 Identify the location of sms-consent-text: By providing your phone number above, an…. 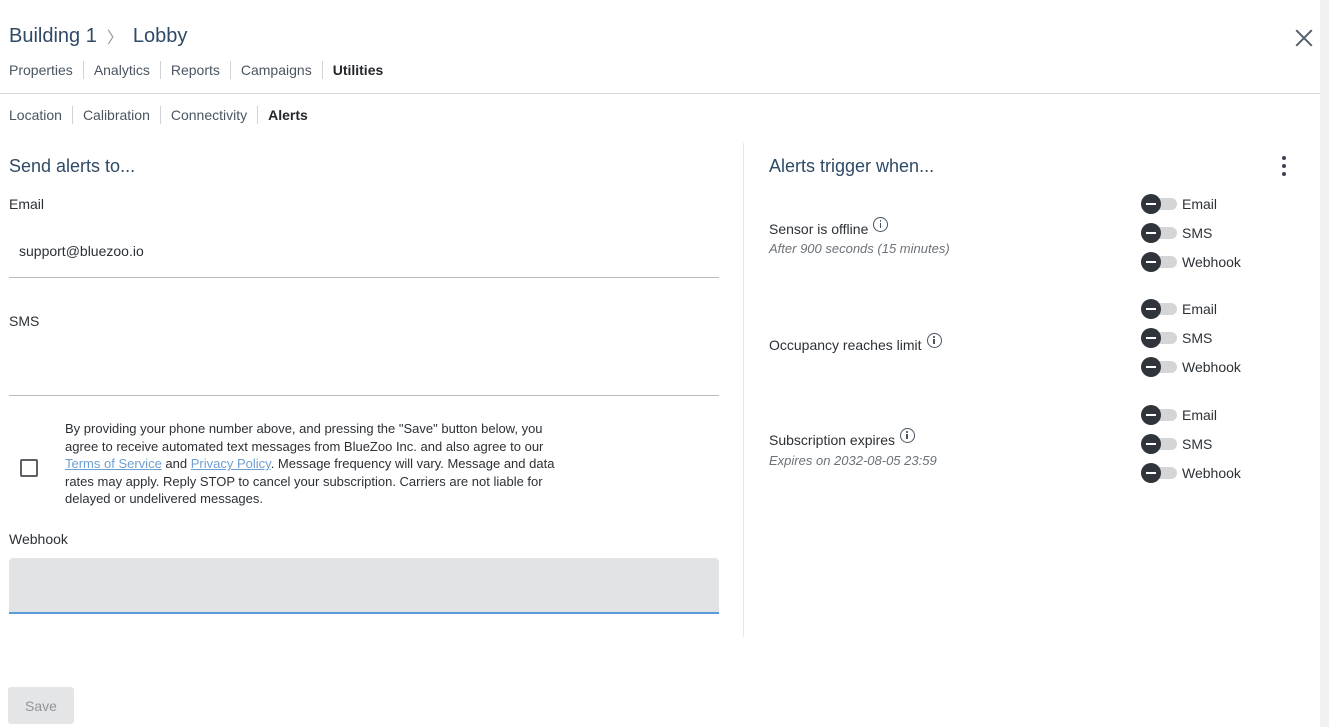
(315, 464).